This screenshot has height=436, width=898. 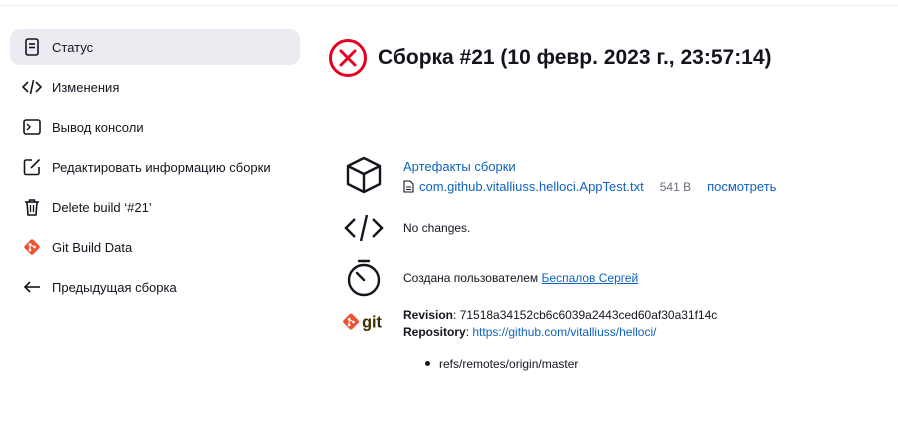 I want to click on changes-section: No changes., so click(x=406, y=228).